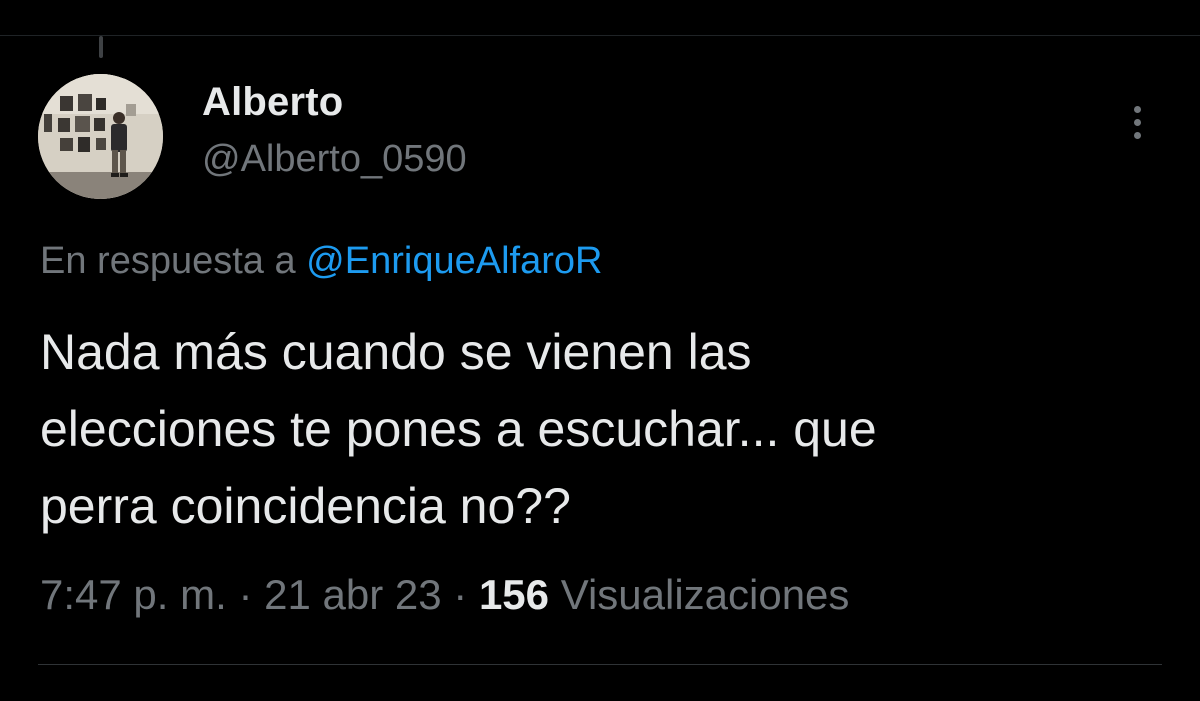 This screenshot has width=1200, height=701. I want to click on reply-mention-link: @EnriqueAlfaroR, so click(454, 261).